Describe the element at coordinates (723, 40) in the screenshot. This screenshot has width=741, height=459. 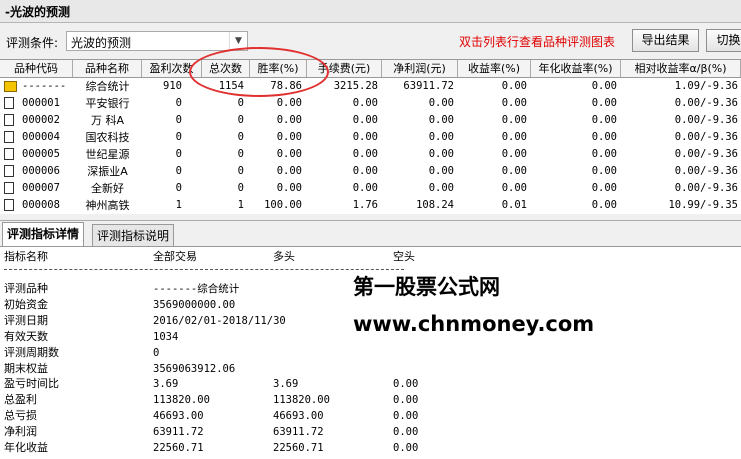
I see `switch-button: 切换` at that location.